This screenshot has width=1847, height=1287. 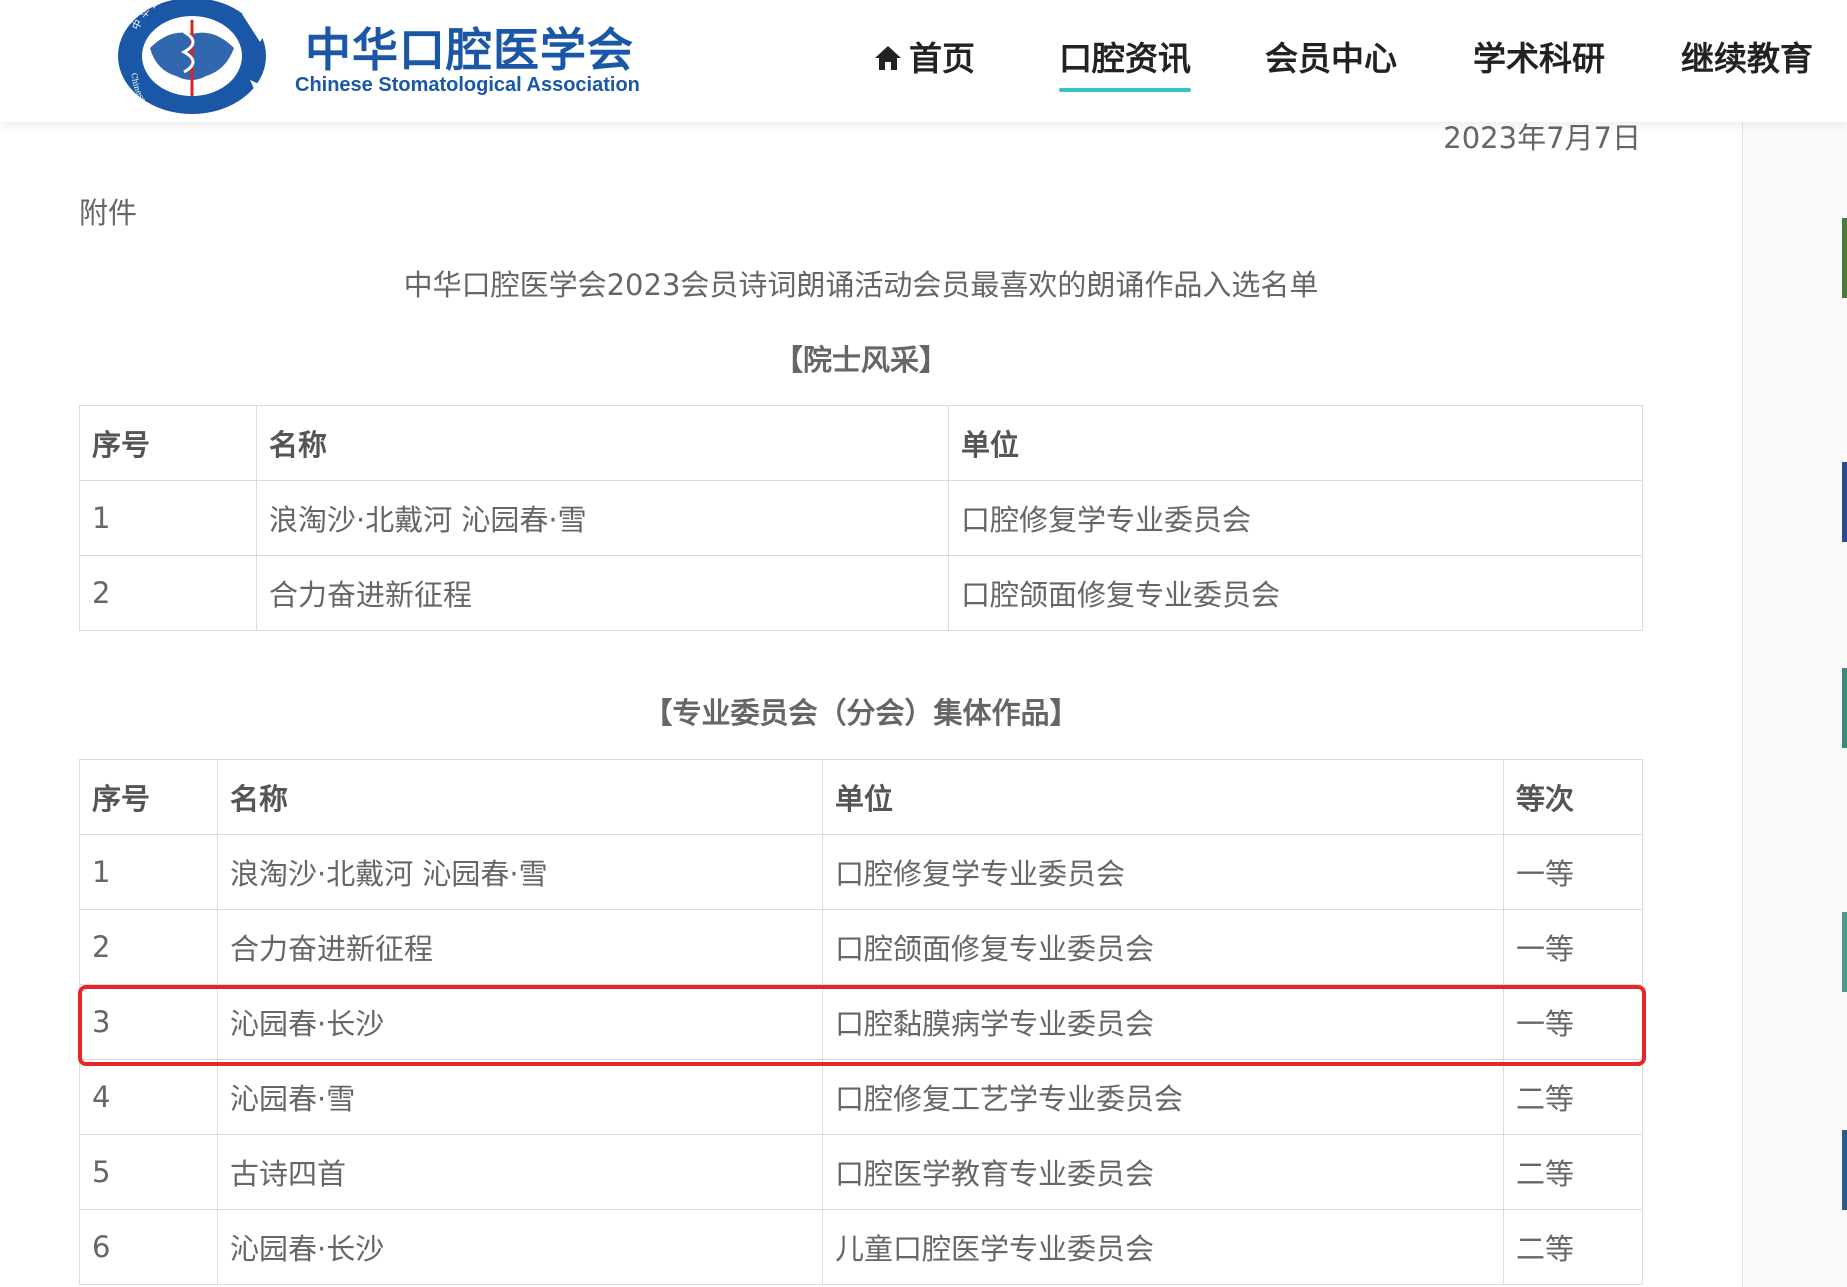 I want to click on table-row: 4 沁园春·雪 口腔修复工艺学专业委员会 二等, so click(x=861, y=1097).